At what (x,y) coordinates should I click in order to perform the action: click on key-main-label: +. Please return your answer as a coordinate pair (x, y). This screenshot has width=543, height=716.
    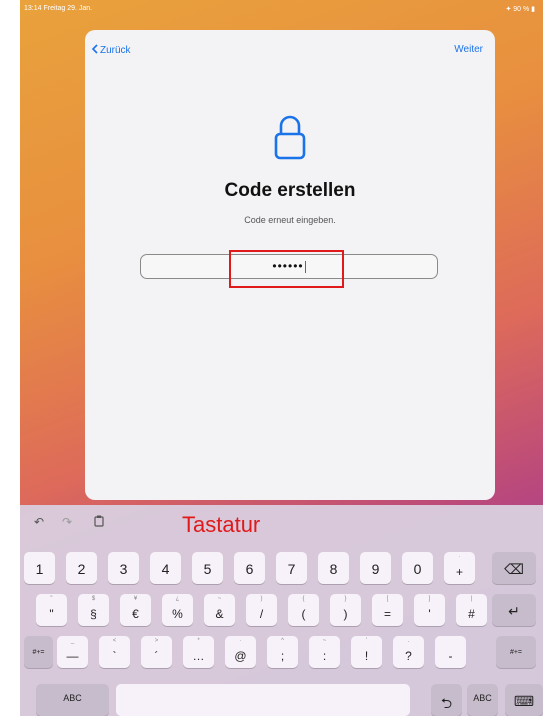
    Looking at the image, I should click on (459, 572).